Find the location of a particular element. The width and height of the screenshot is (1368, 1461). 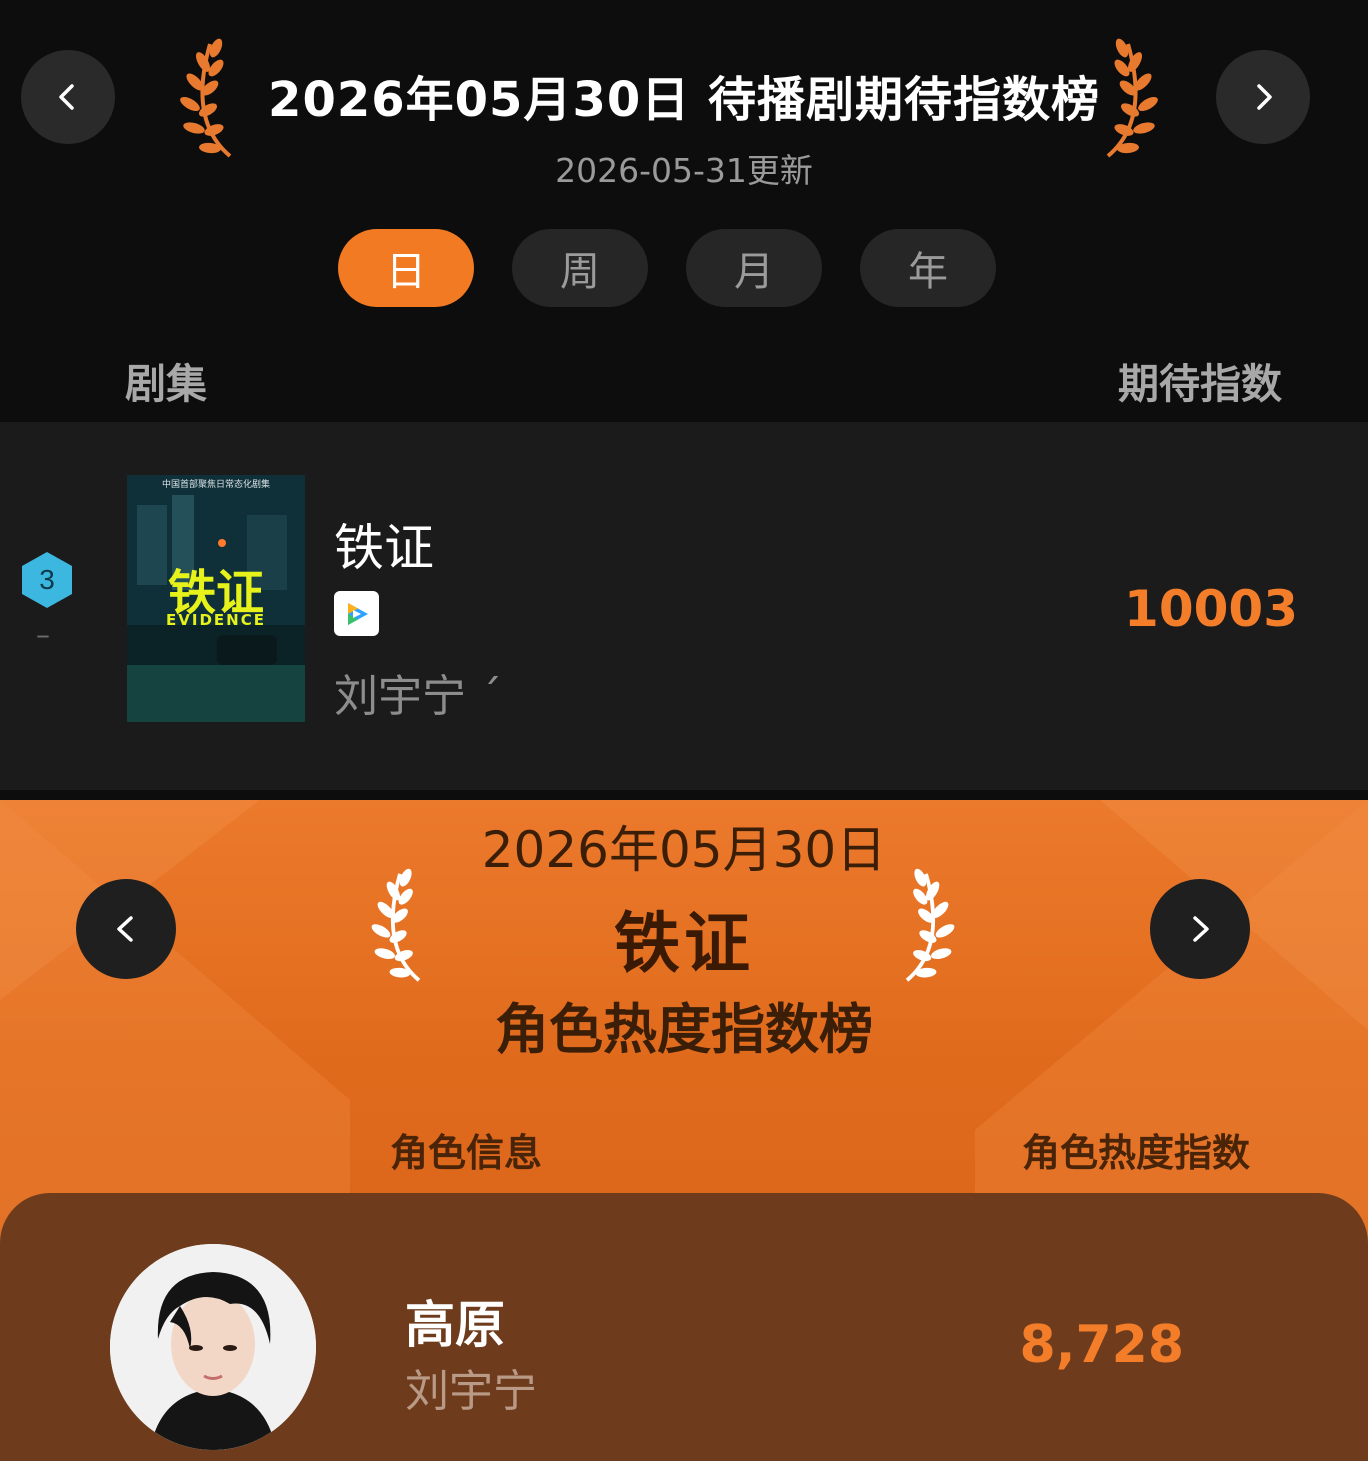

poster-art: 中国首部聚焦日常态化剧集 铁证 EVIDENCE is located at coordinates (216, 598).